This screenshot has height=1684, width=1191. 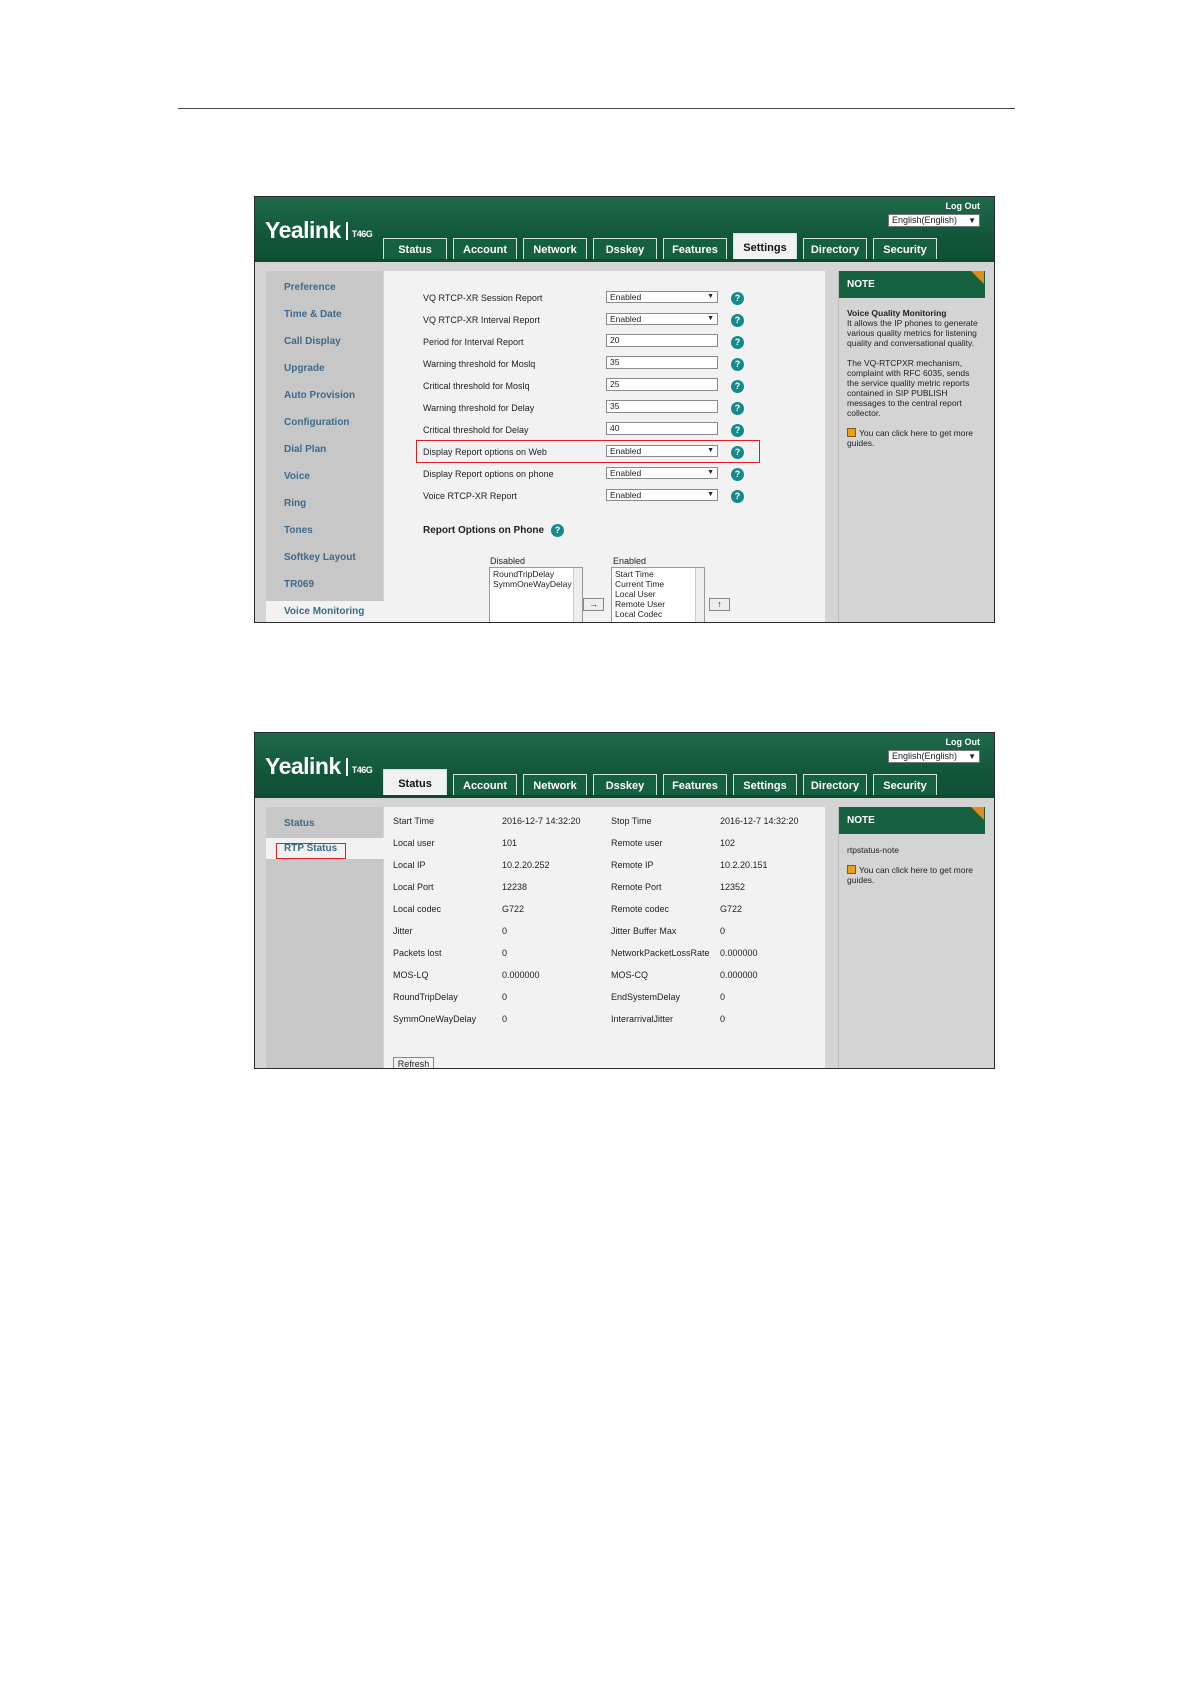 I want to click on field-value: 101, so click(x=510, y=843).